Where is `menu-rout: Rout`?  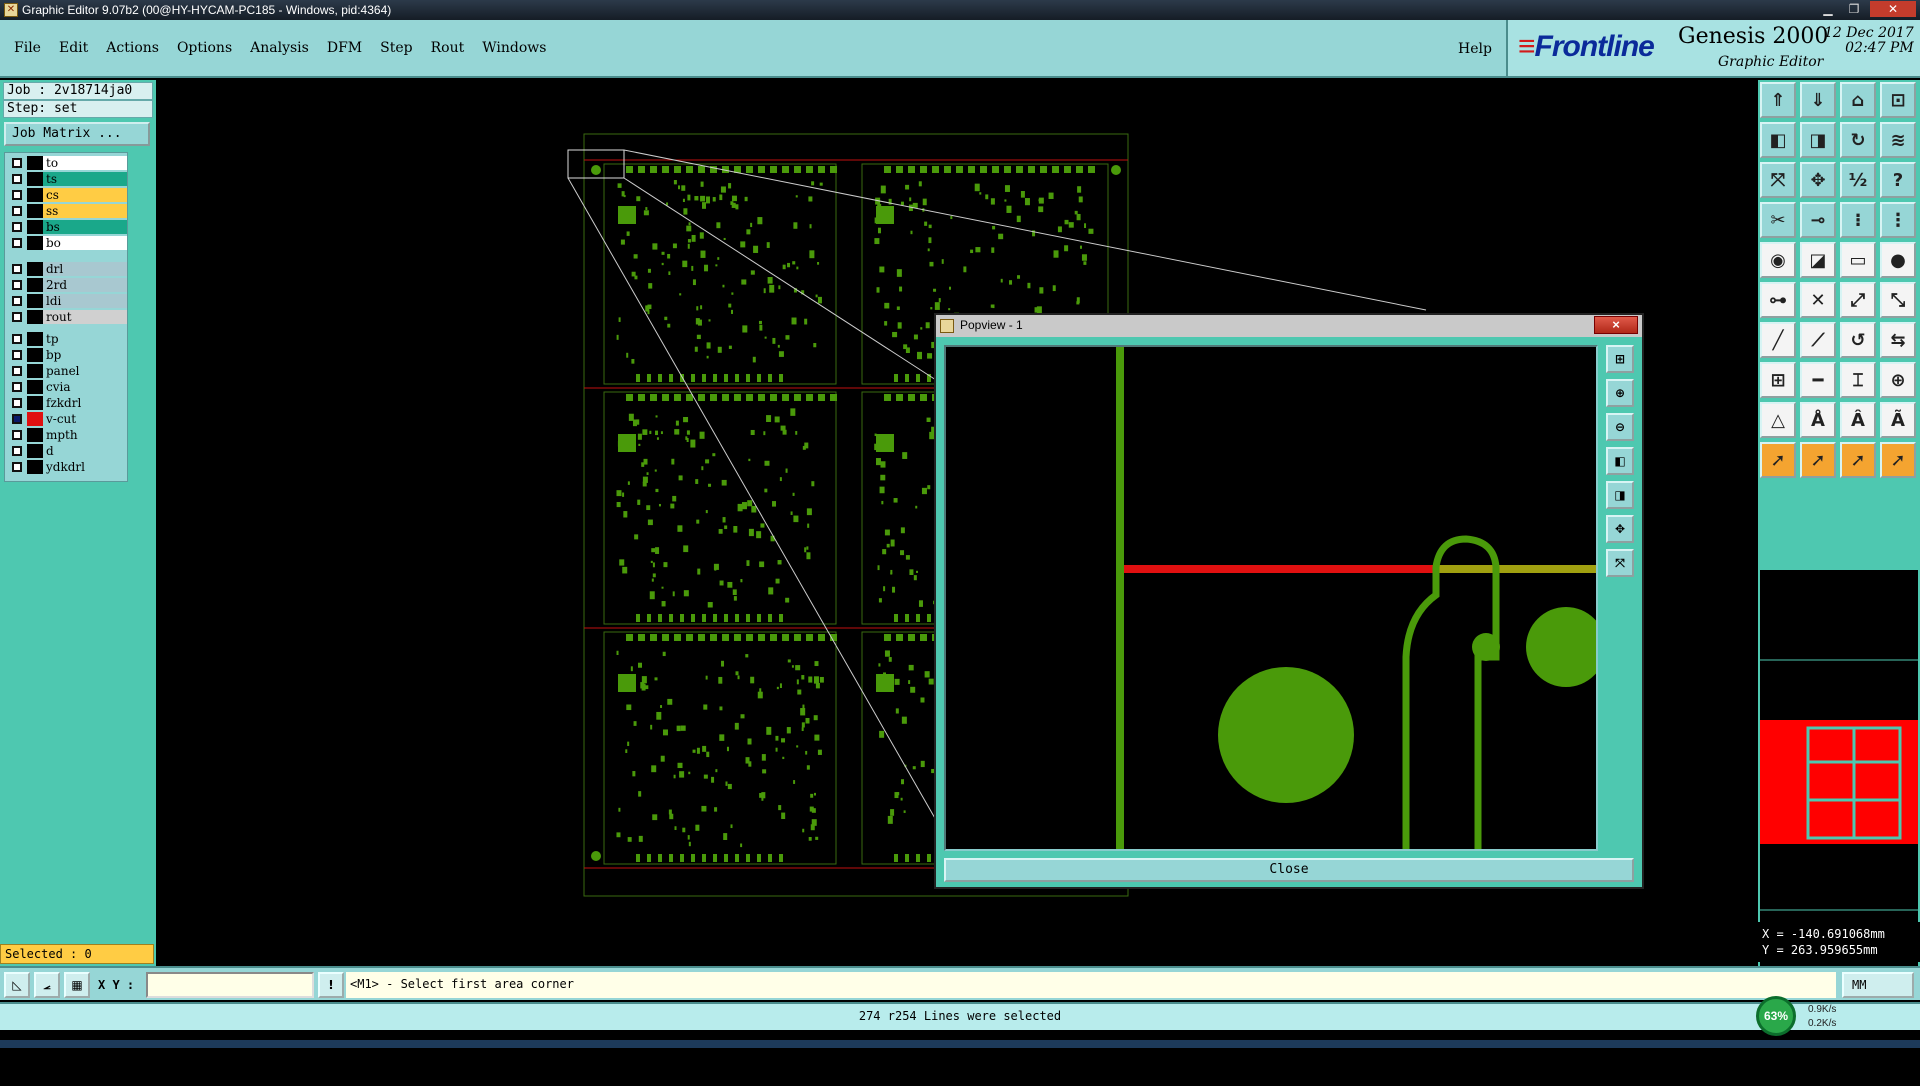 menu-rout: Rout is located at coordinates (448, 48).